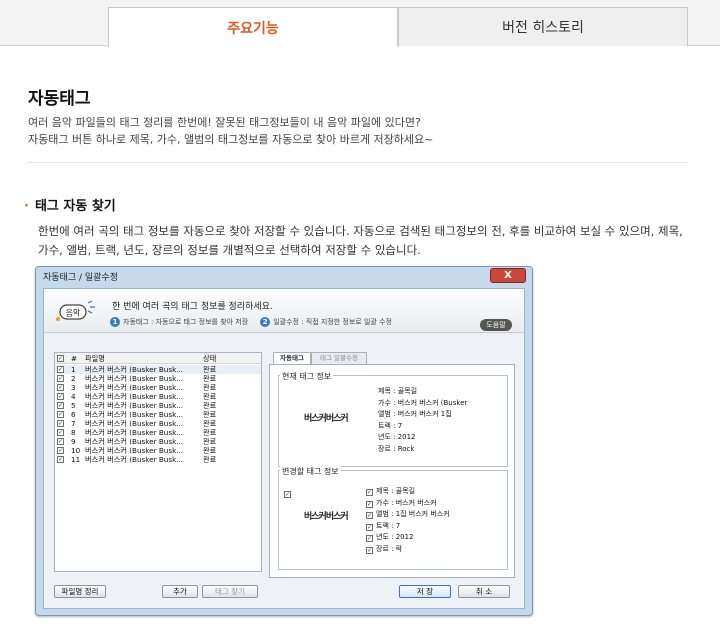 The height and width of the screenshot is (633, 720). What do you see at coordinates (73, 414) in the screenshot?
I see `row-num: 6` at bounding box center [73, 414].